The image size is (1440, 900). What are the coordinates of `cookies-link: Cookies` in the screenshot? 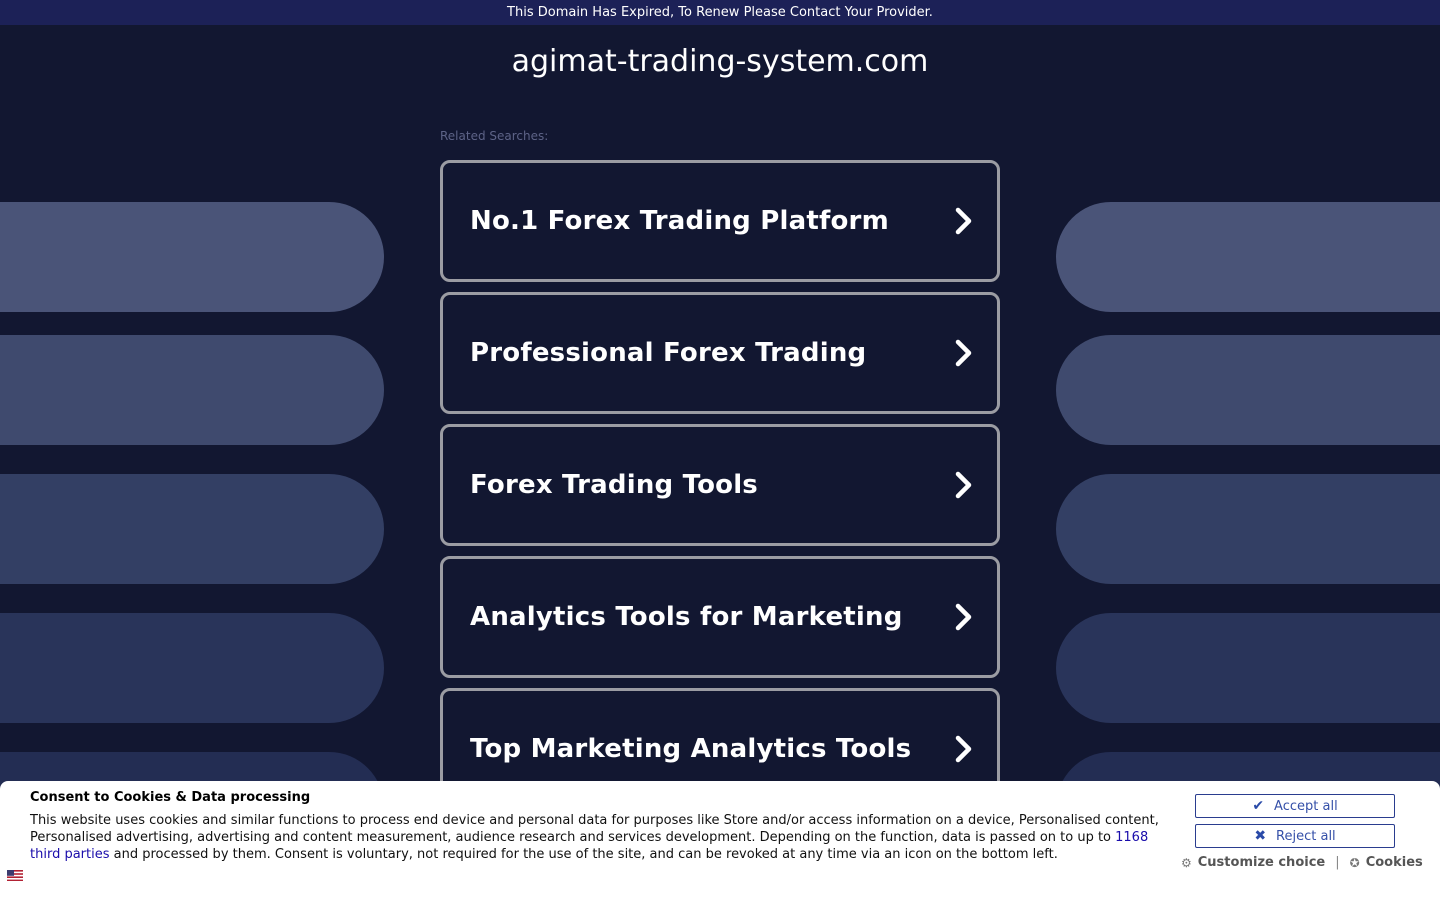 It's located at (1394, 862).